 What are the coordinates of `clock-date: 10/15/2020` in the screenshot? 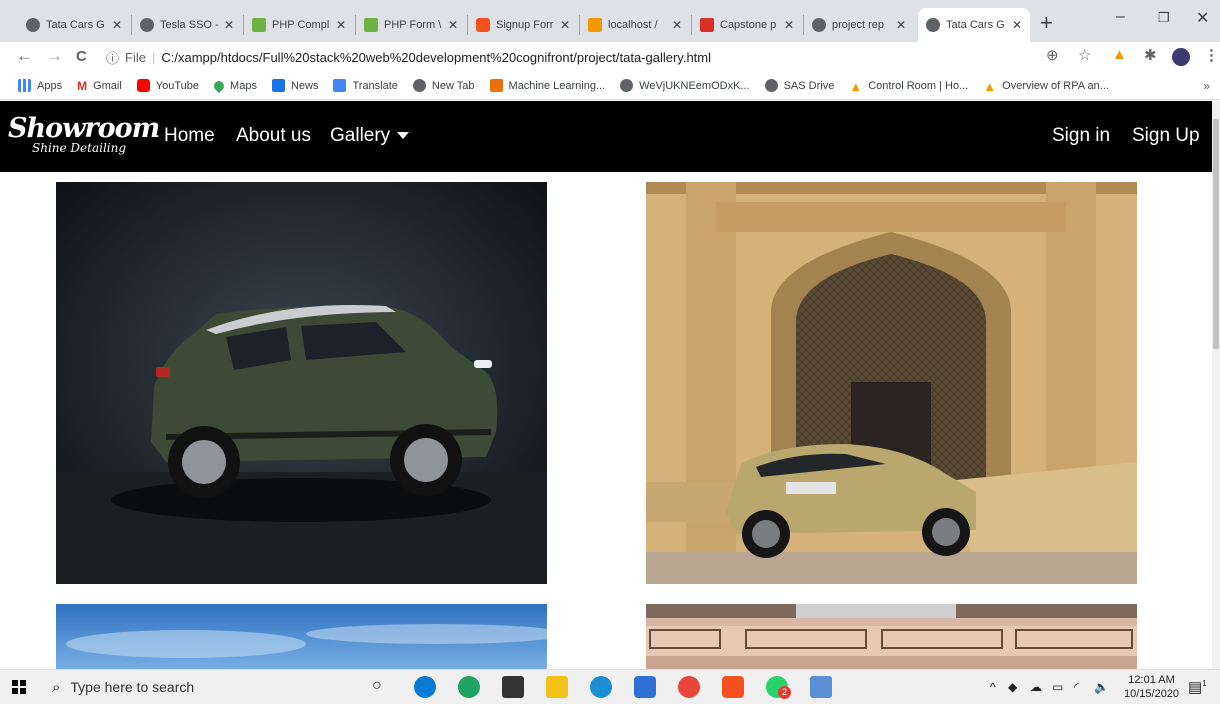 It's located at (1152, 694).